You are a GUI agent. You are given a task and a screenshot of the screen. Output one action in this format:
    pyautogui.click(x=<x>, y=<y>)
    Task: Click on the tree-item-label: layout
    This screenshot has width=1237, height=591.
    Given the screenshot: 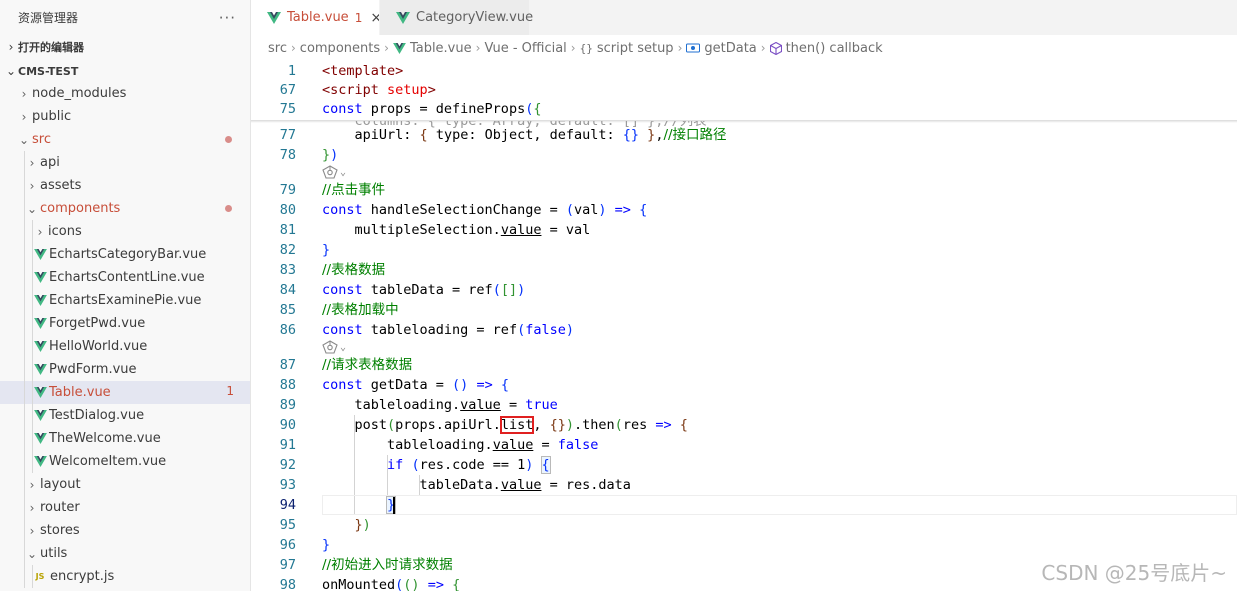 What is the action you would take?
    pyautogui.click(x=60, y=484)
    